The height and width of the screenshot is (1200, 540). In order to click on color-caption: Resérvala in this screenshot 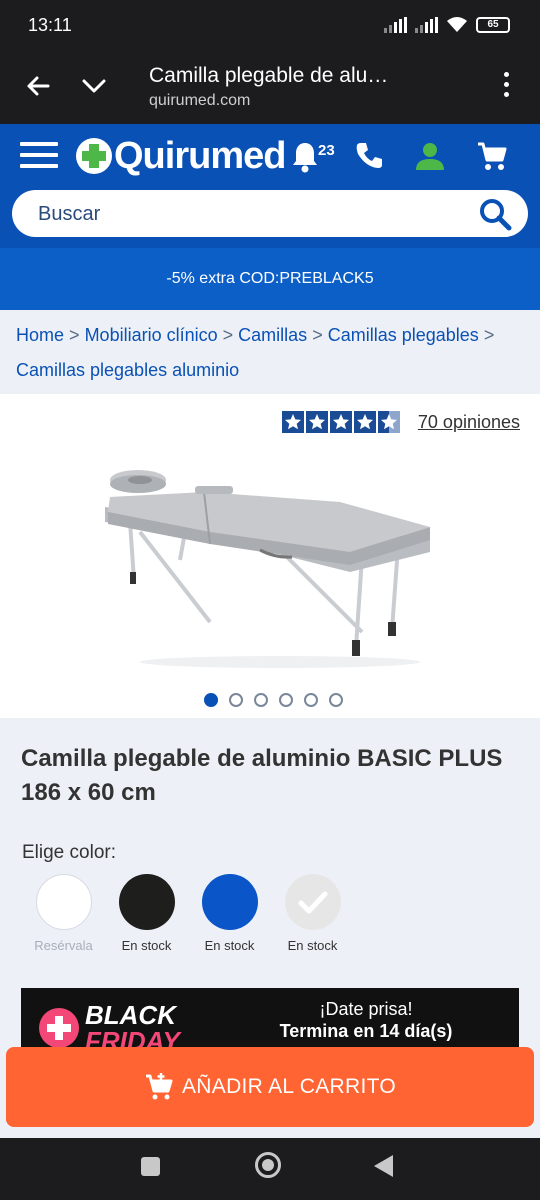, I will do `click(63, 945)`.